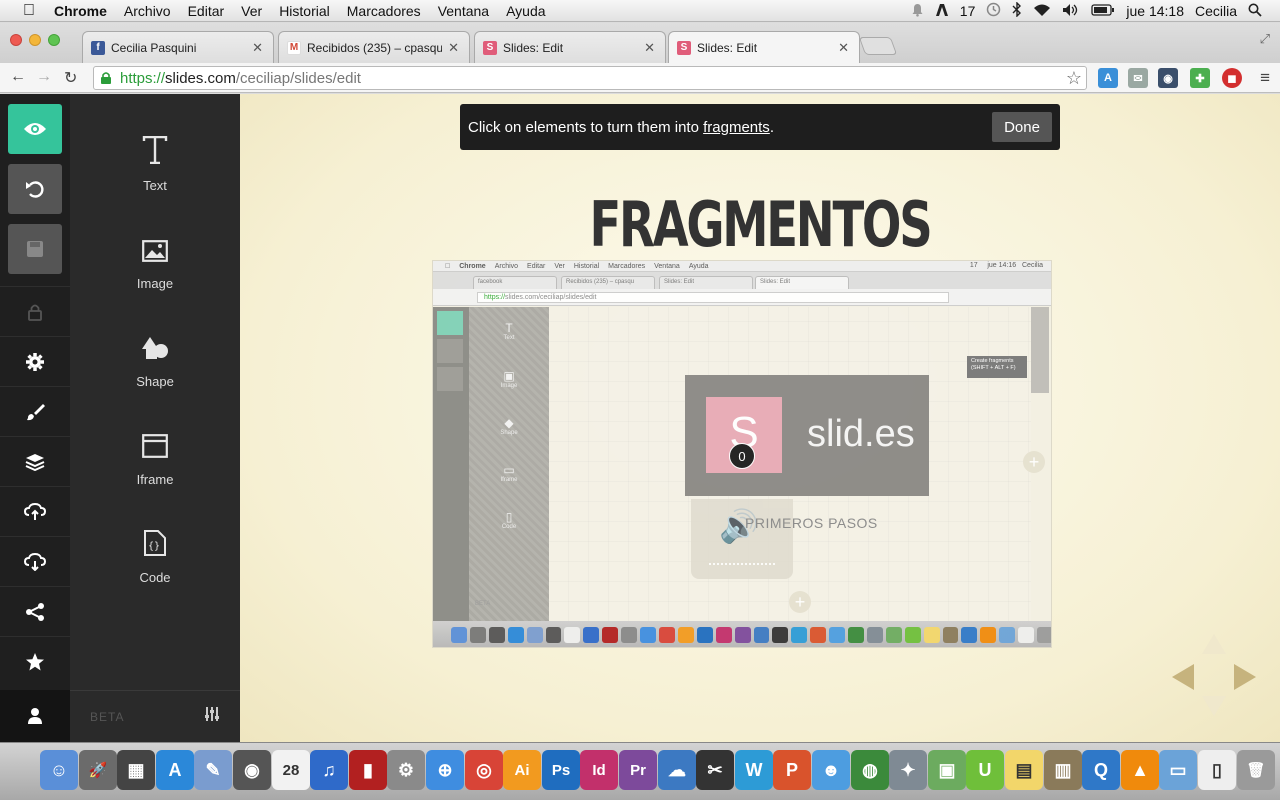 This screenshot has height=800, width=1280. Describe the element at coordinates (792, 770) in the screenshot. I see `powerpoint-icon: P` at that location.